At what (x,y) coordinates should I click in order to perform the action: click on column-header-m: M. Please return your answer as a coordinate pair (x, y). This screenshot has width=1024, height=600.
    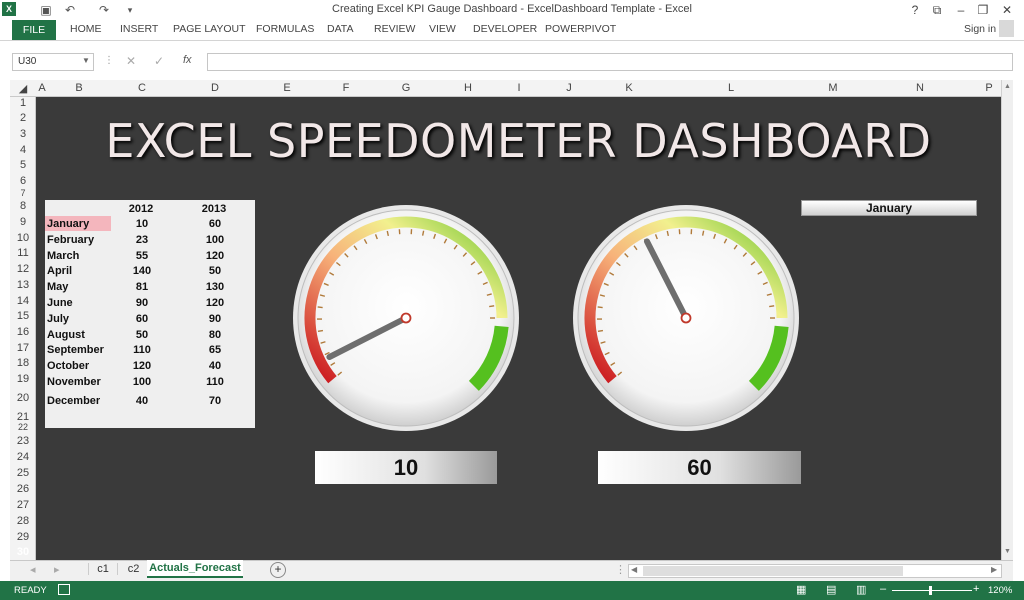
    Looking at the image, I should click on (833, 88).